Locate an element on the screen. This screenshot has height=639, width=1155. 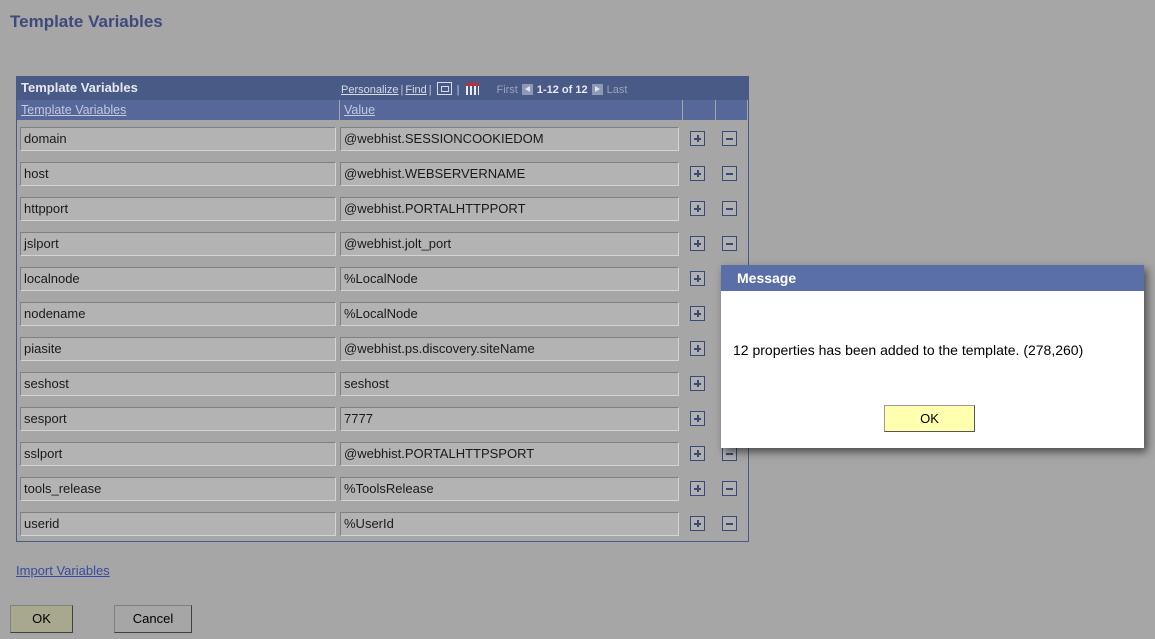
column-header-add is located at coordinates (699, 110).